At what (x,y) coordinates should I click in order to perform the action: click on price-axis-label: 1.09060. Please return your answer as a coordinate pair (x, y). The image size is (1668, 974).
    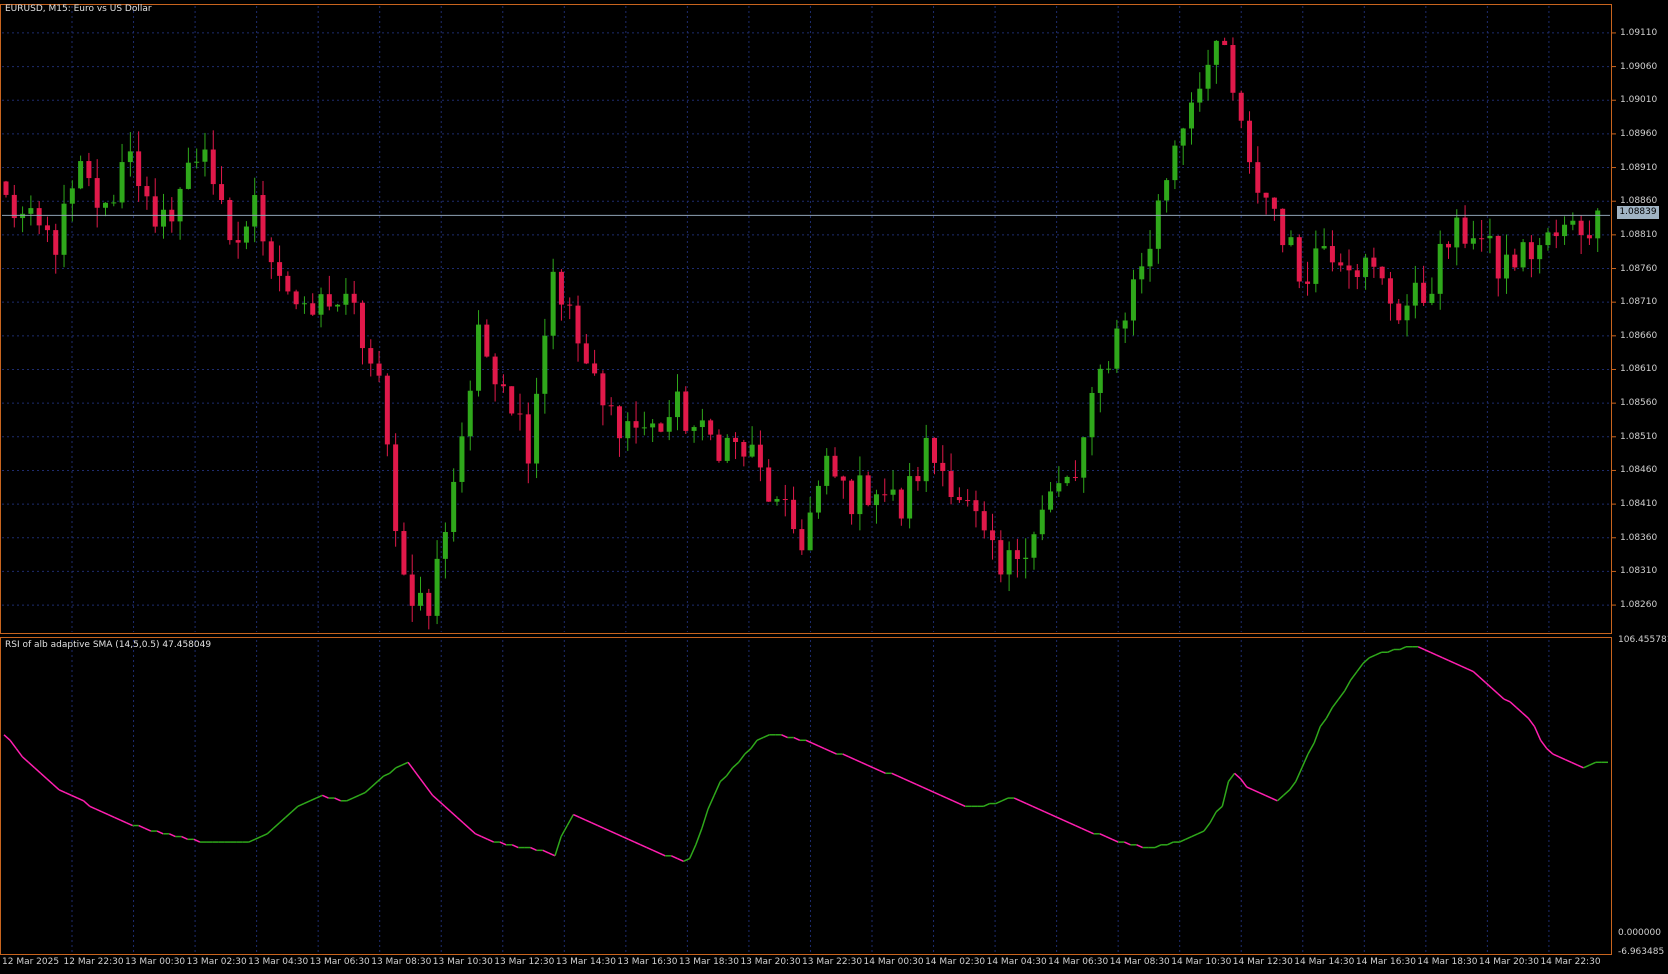
    Looking at the image, I should click on (1639, 66).